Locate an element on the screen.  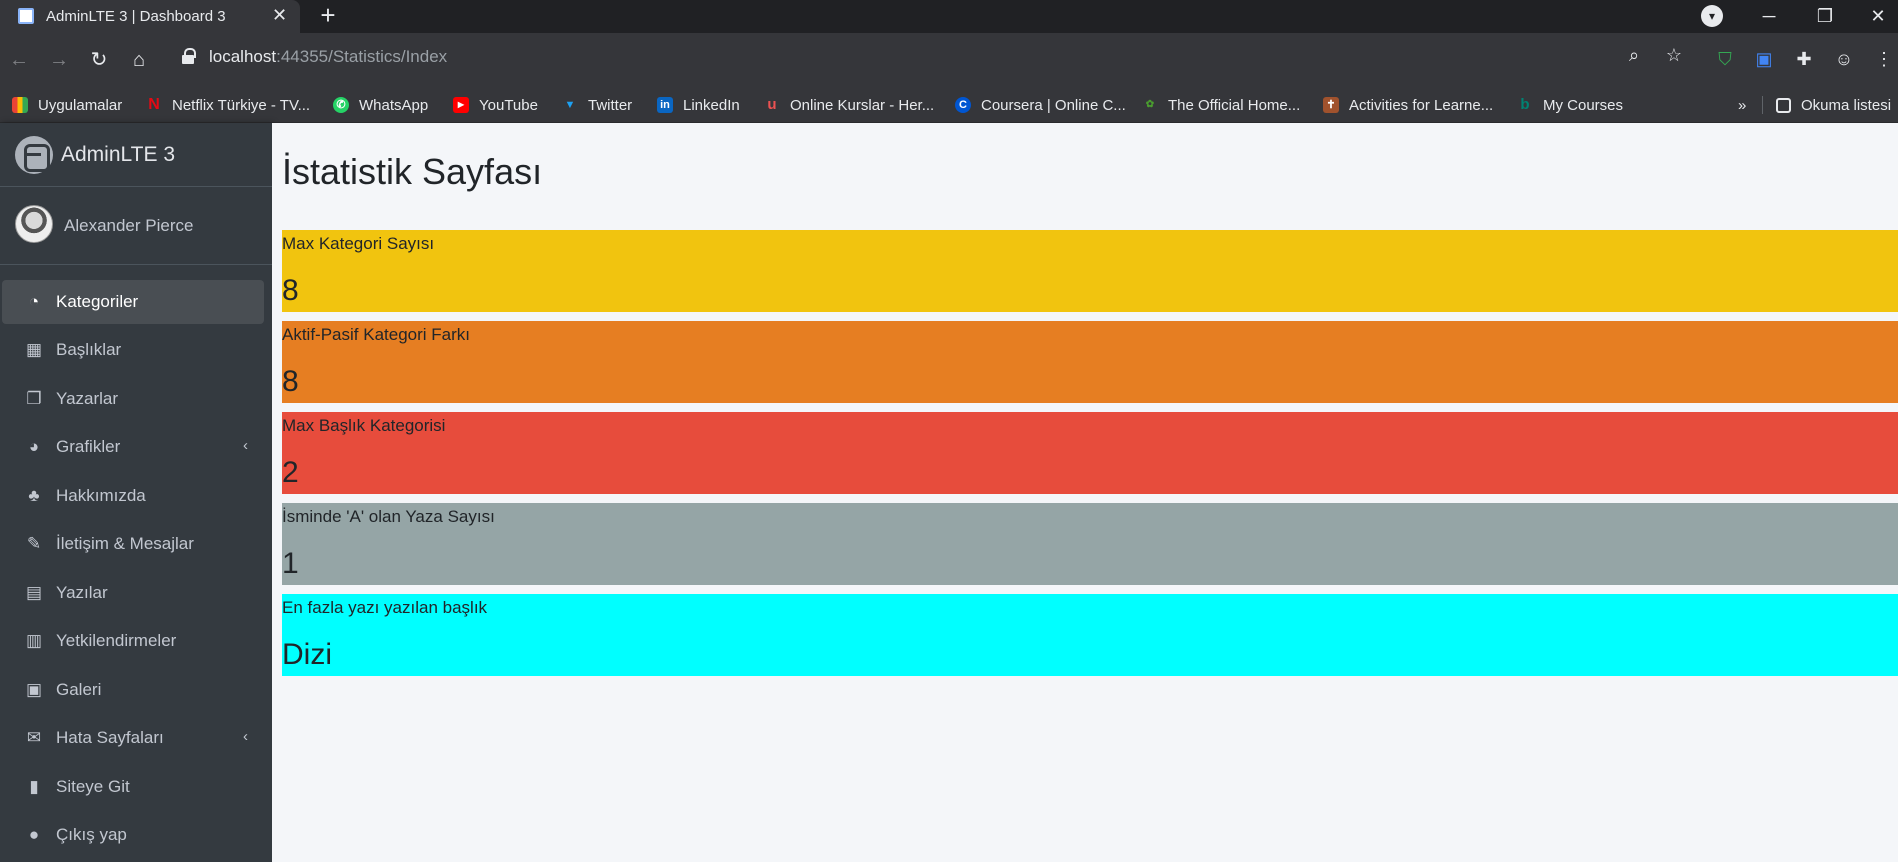
bookmarks-divider is located at coordinates (1762, 105).